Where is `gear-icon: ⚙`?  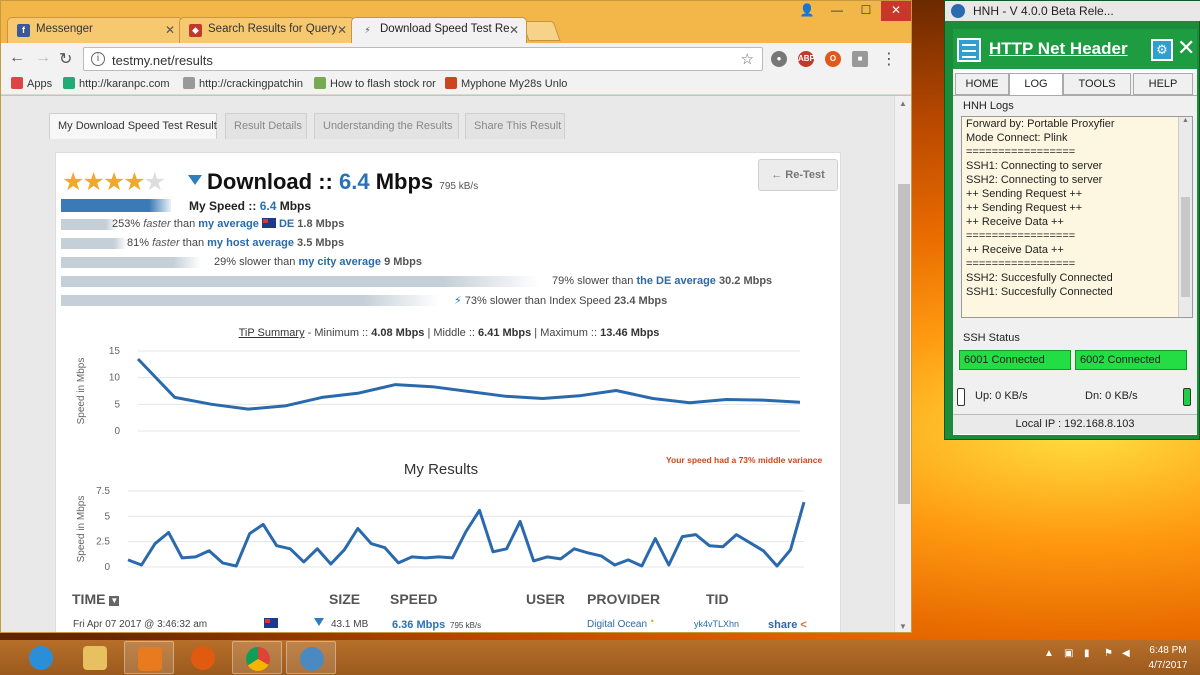 gear-icon: ⚙ is located at coordinates (1162, 50).